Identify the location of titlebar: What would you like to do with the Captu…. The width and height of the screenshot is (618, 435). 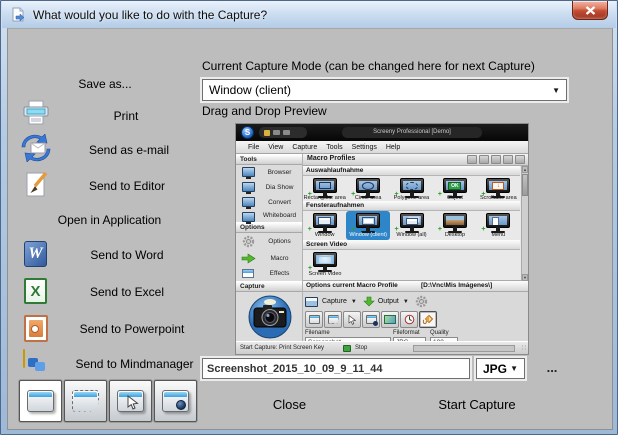
(309, 14).